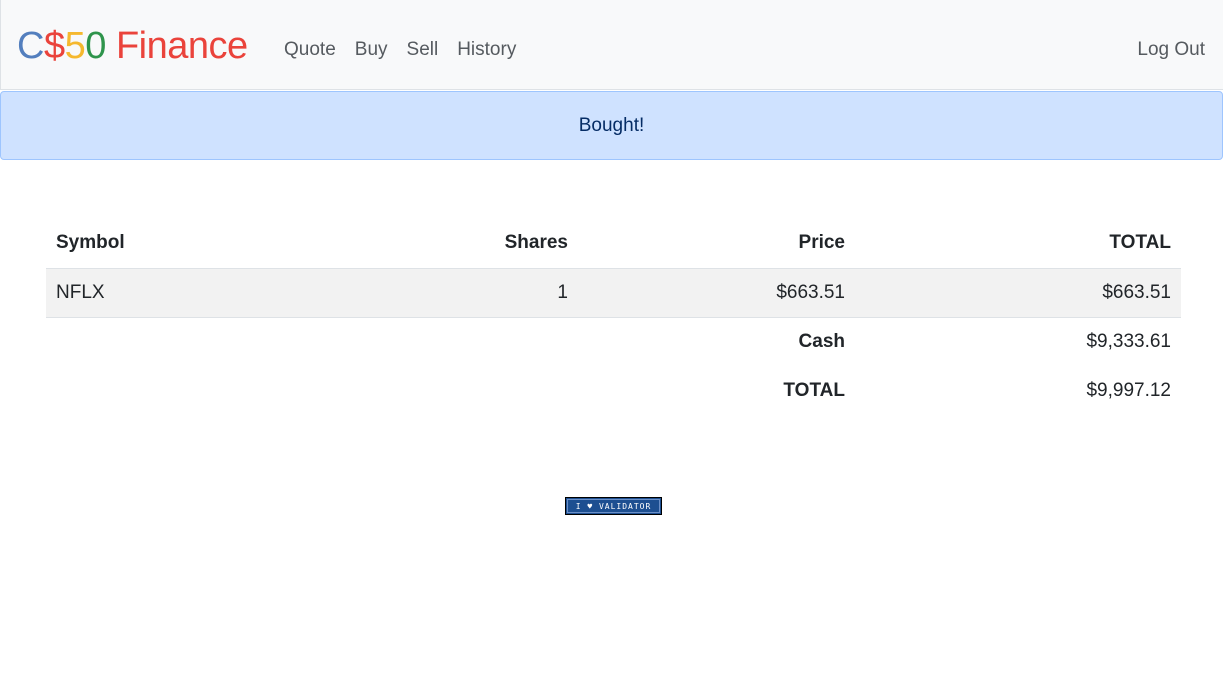 The width and height of the screenshot is (1223, 685). Describe the element at coordinates (716, 293) in the screenshot. I see `cell-price: $663.51` at that location.